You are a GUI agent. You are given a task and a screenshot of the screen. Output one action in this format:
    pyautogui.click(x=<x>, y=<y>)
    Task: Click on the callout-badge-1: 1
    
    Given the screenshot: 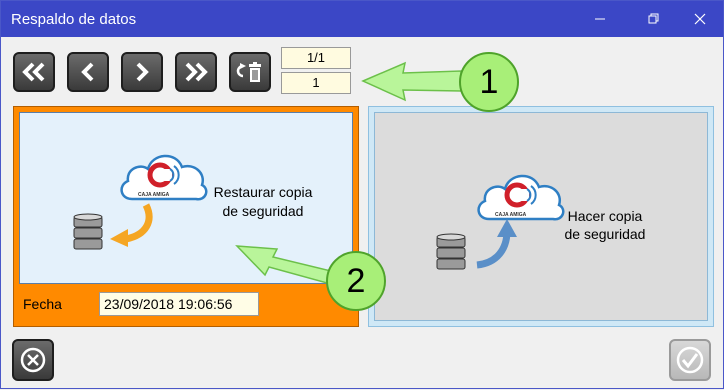 What is the action you would take?
    pyautogui.click(x=489, y=82)
    